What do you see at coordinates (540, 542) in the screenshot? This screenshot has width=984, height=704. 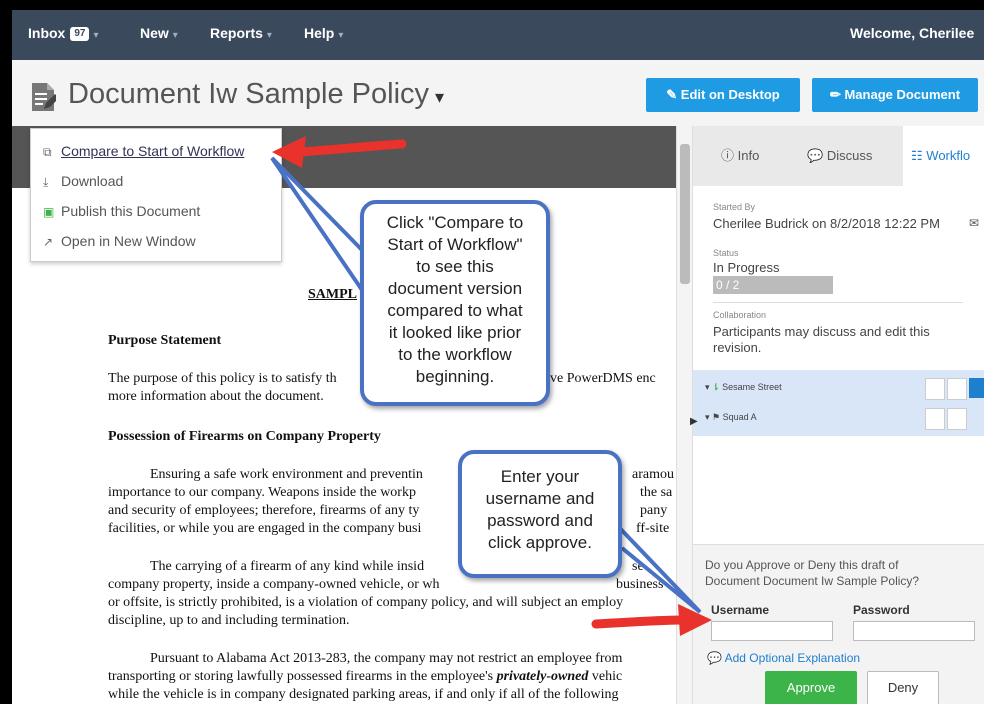 I see `callout-line: click approve.` at bounding box center [540, 542].